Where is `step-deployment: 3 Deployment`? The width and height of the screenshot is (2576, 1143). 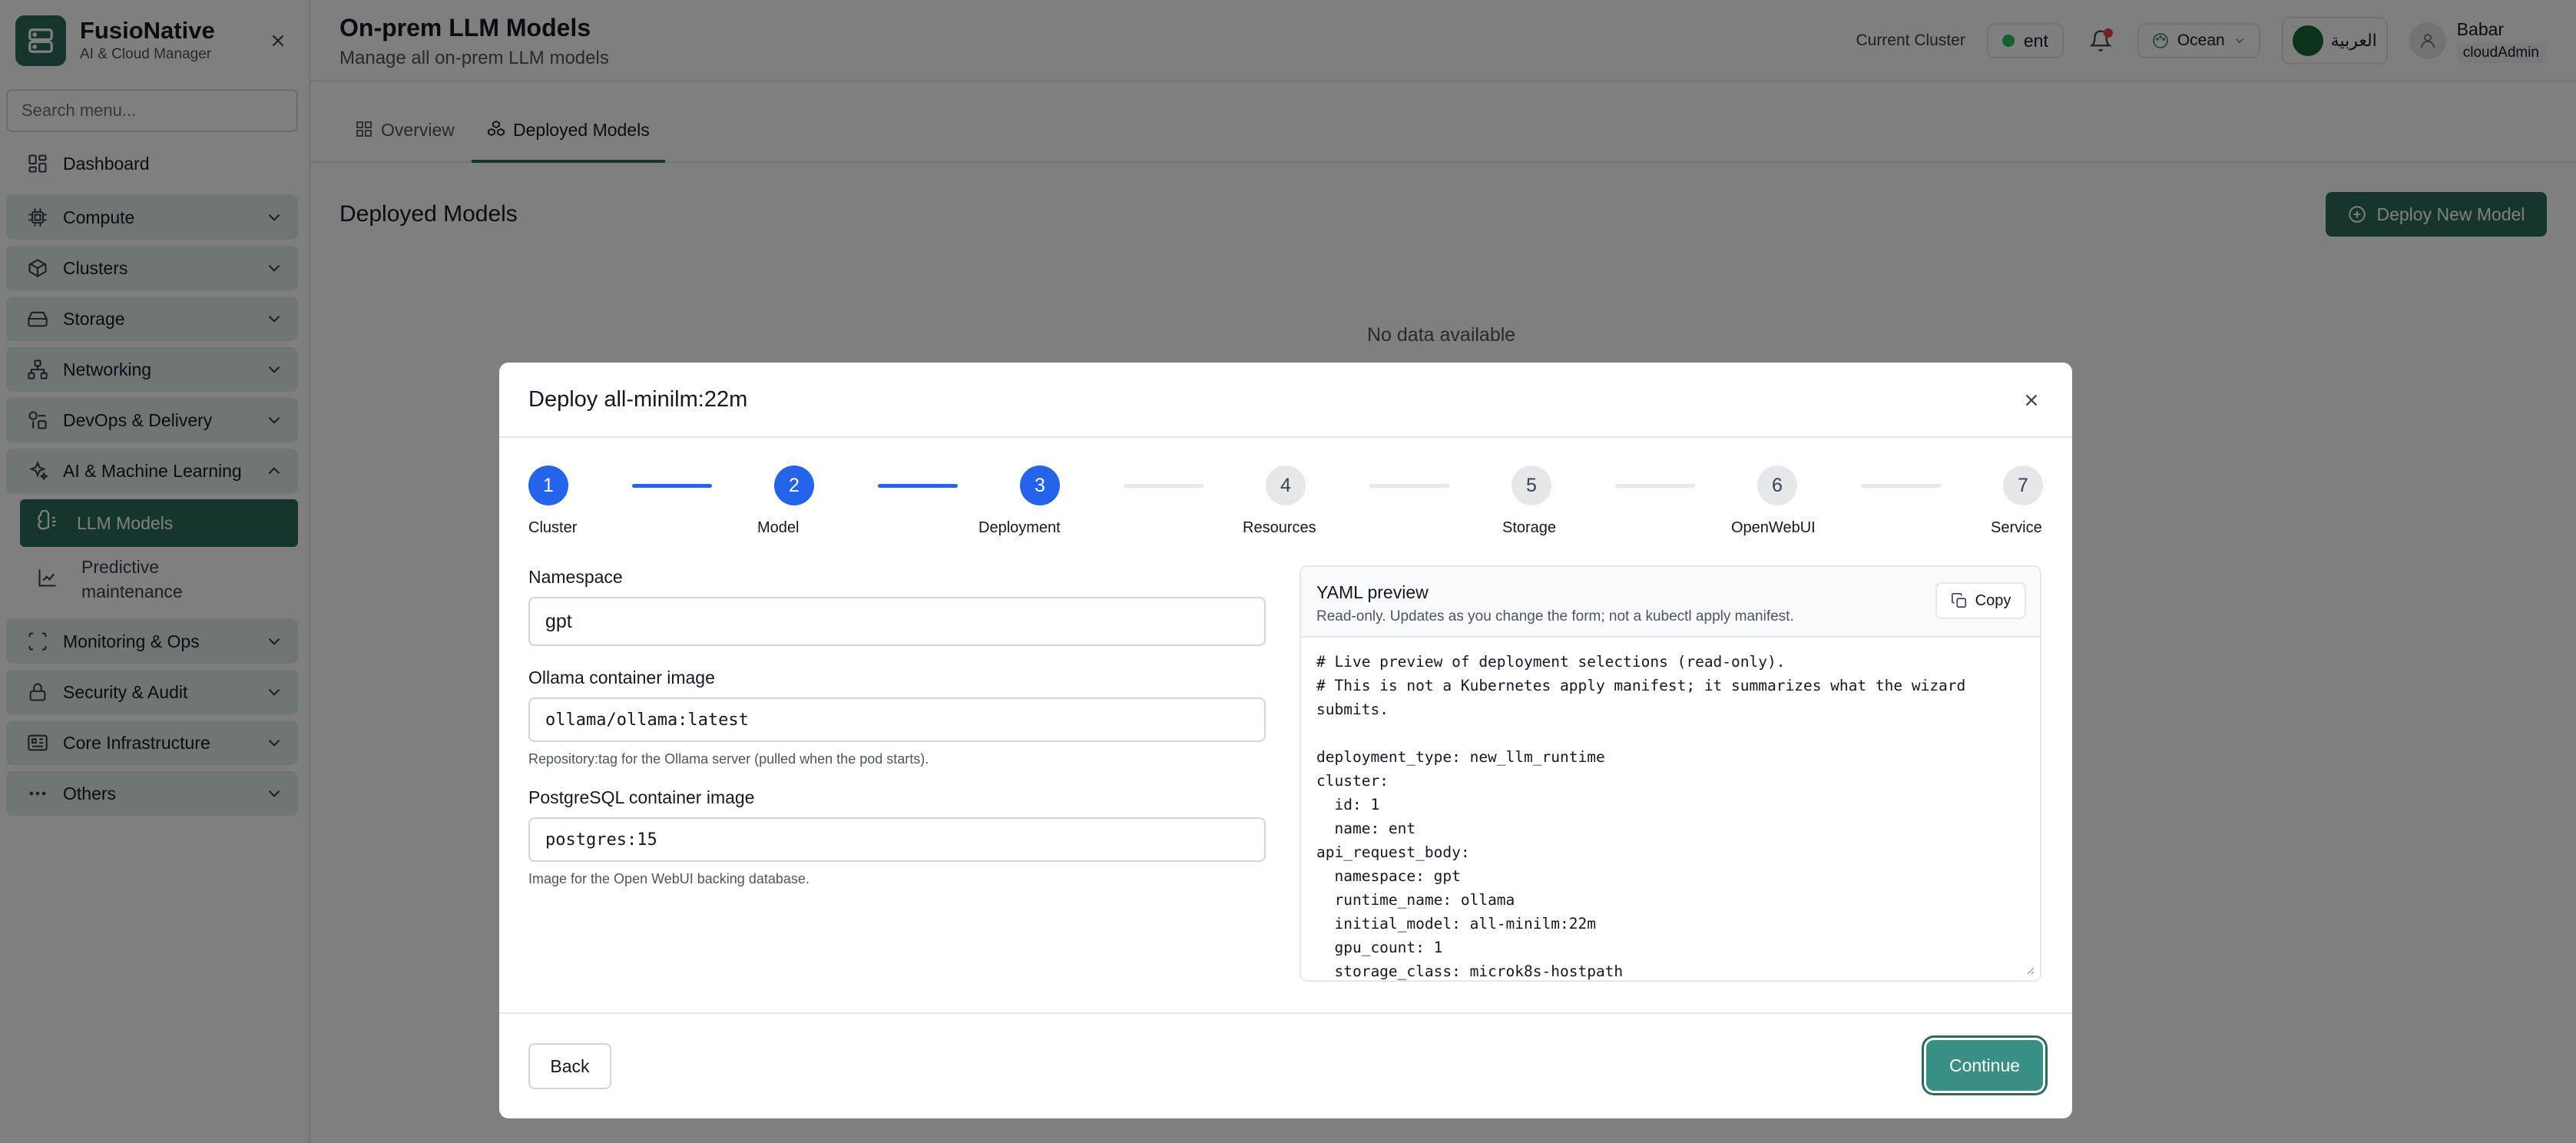 step-deployment: 3 Deployment is located at coordinates (1019, 500).